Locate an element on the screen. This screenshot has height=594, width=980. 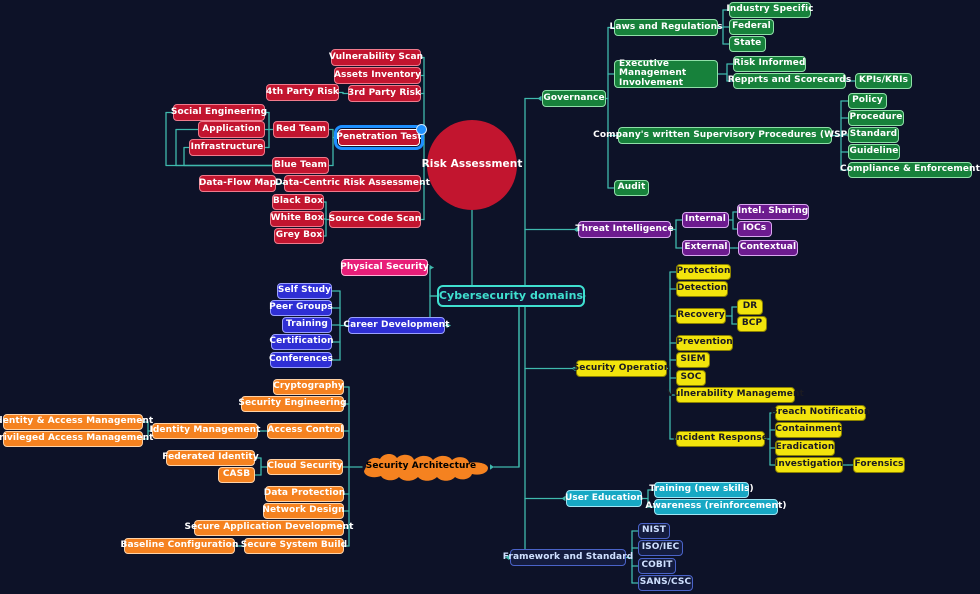
node-federated-identity: Federated Identity is located at coordinates (210, 458).